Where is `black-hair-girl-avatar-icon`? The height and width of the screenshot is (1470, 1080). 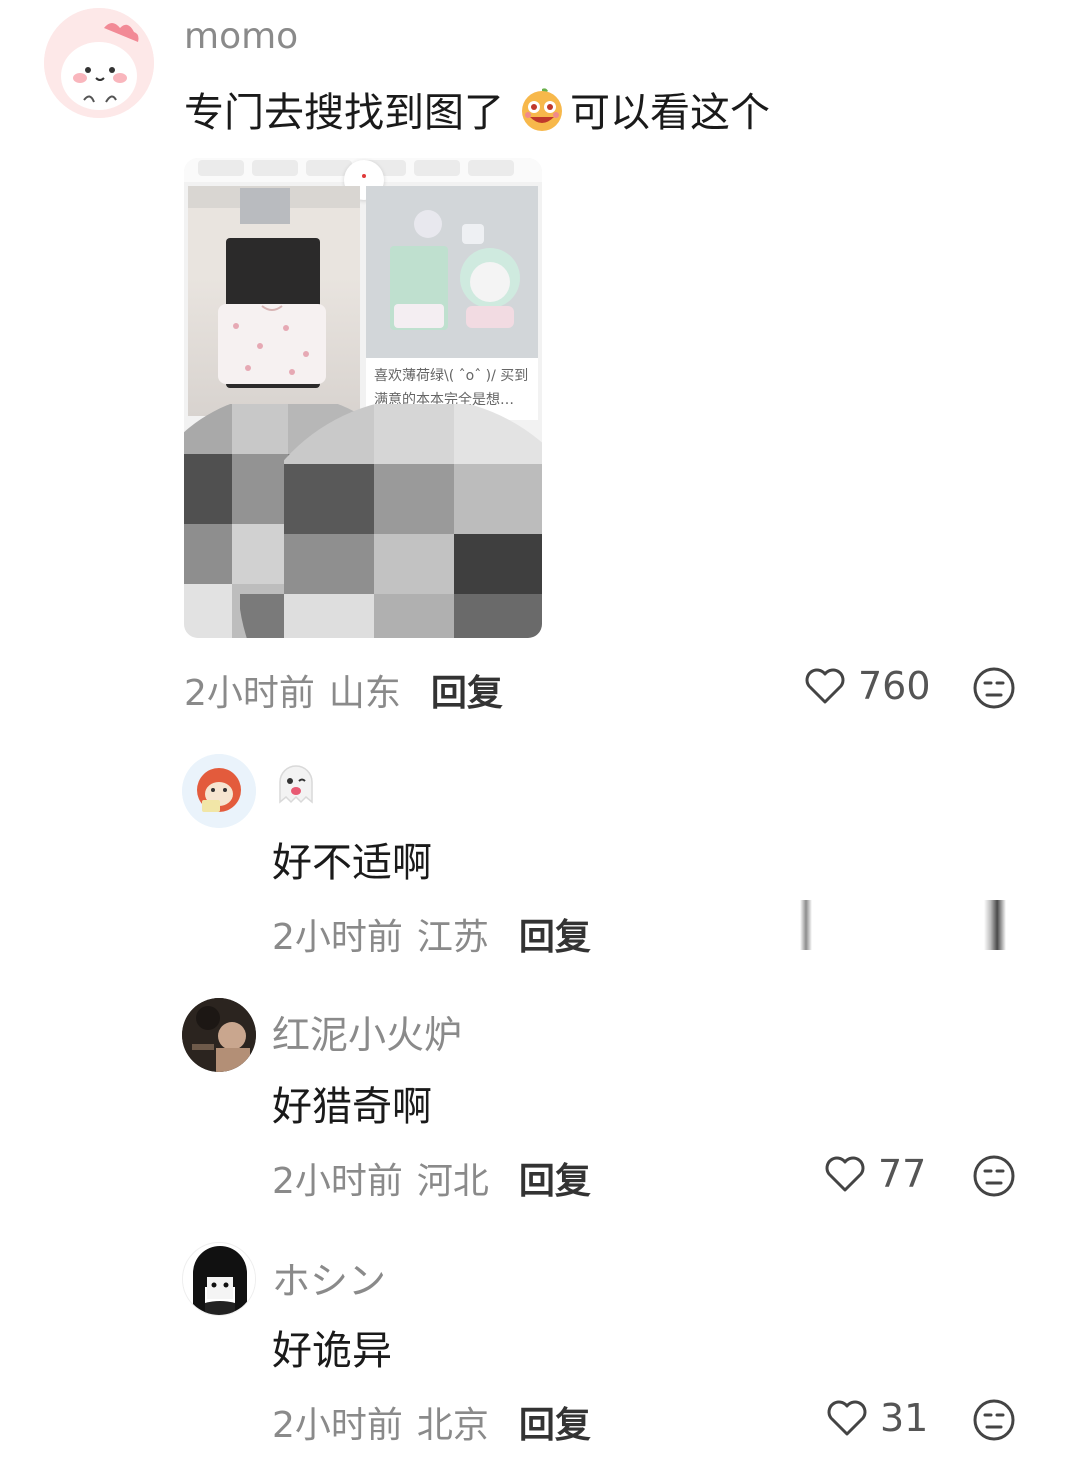 black-hair-girl-avatar-icon is located at coordinates (219, 1279).